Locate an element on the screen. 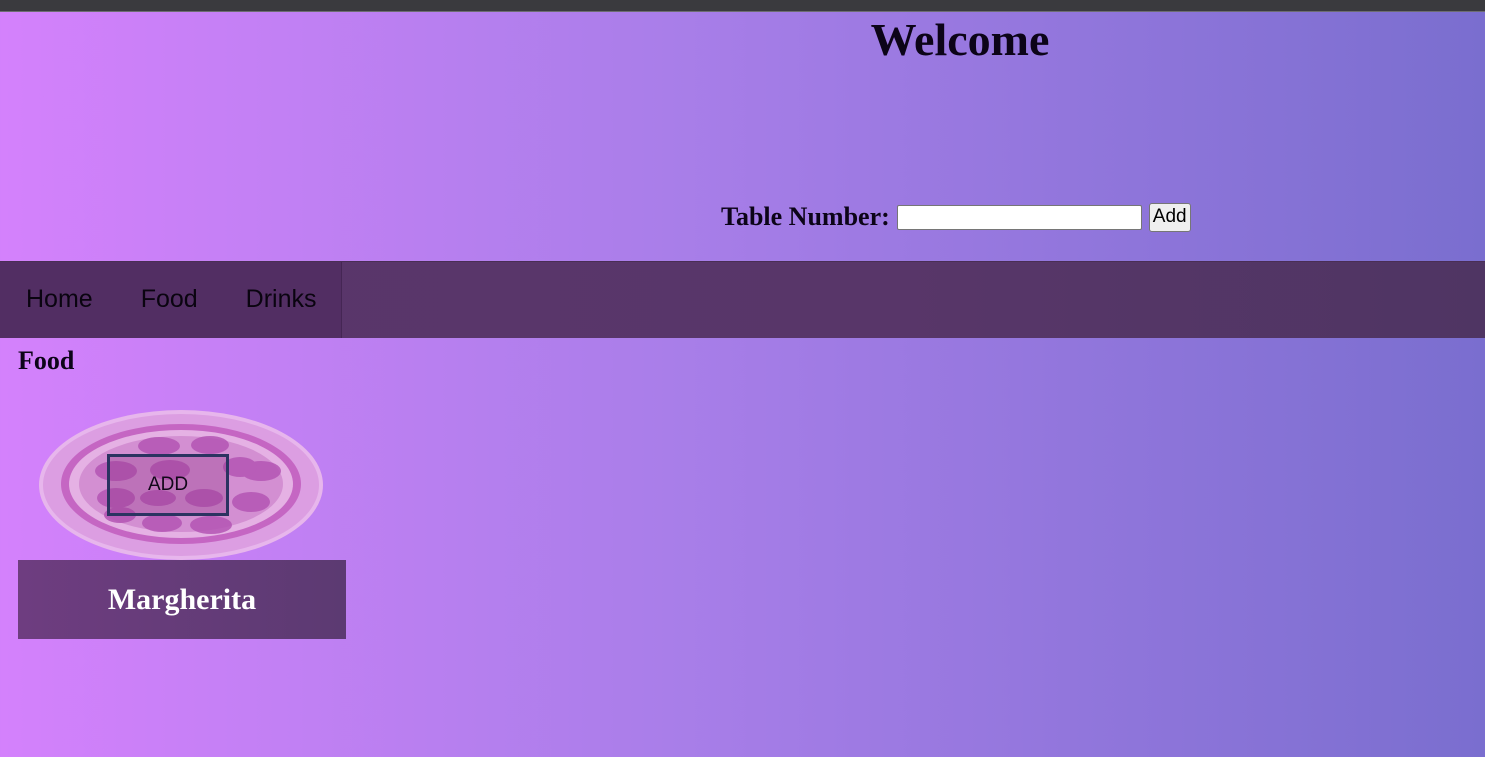  page-title: Welcome is located at coordinates (960, 39).